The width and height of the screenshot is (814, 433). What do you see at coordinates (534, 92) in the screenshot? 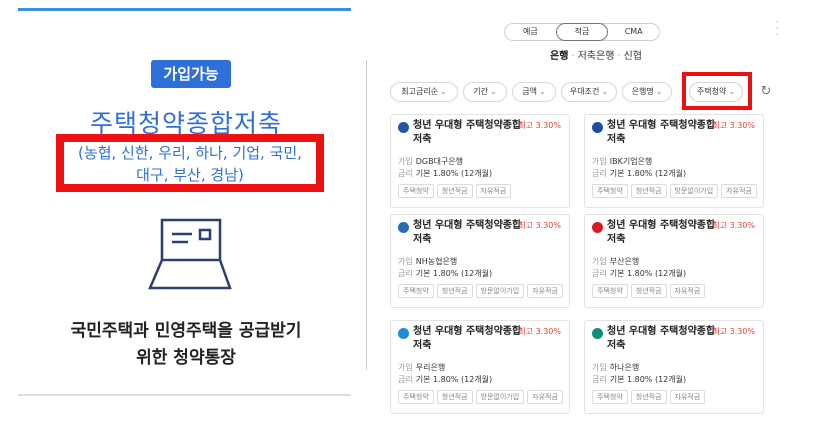
I see `filter-amount: 금액 ⌄` at bounding box center [534, 92].